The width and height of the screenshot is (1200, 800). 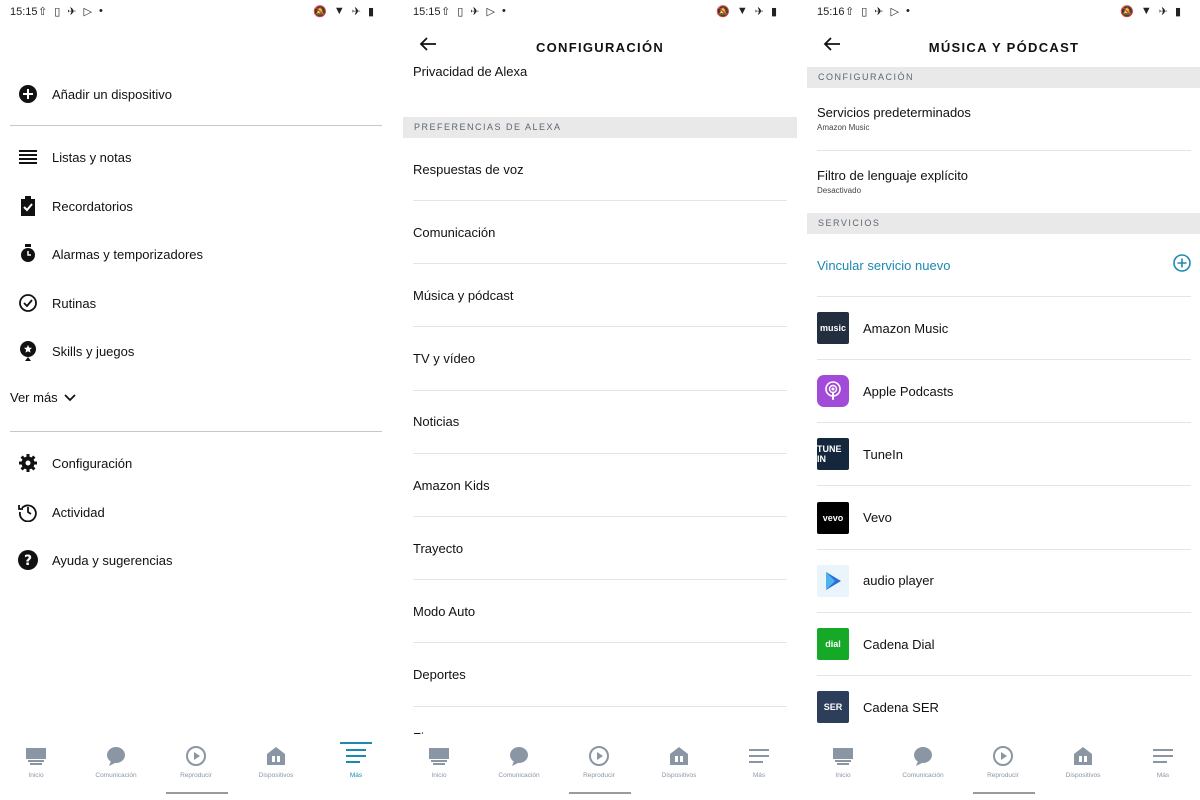 I want to click on routines-item: Rutinas, so click(x=196, y=303).